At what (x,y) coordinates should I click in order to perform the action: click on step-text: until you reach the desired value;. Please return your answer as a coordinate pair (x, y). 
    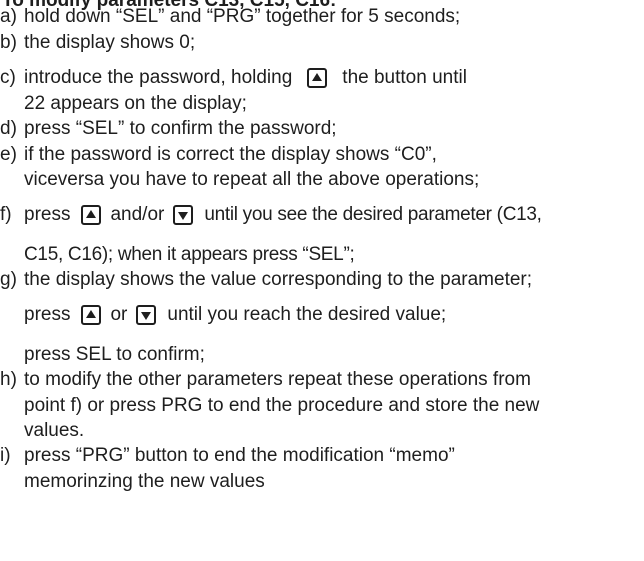
    Looking at the image, I should click on (307, 314).